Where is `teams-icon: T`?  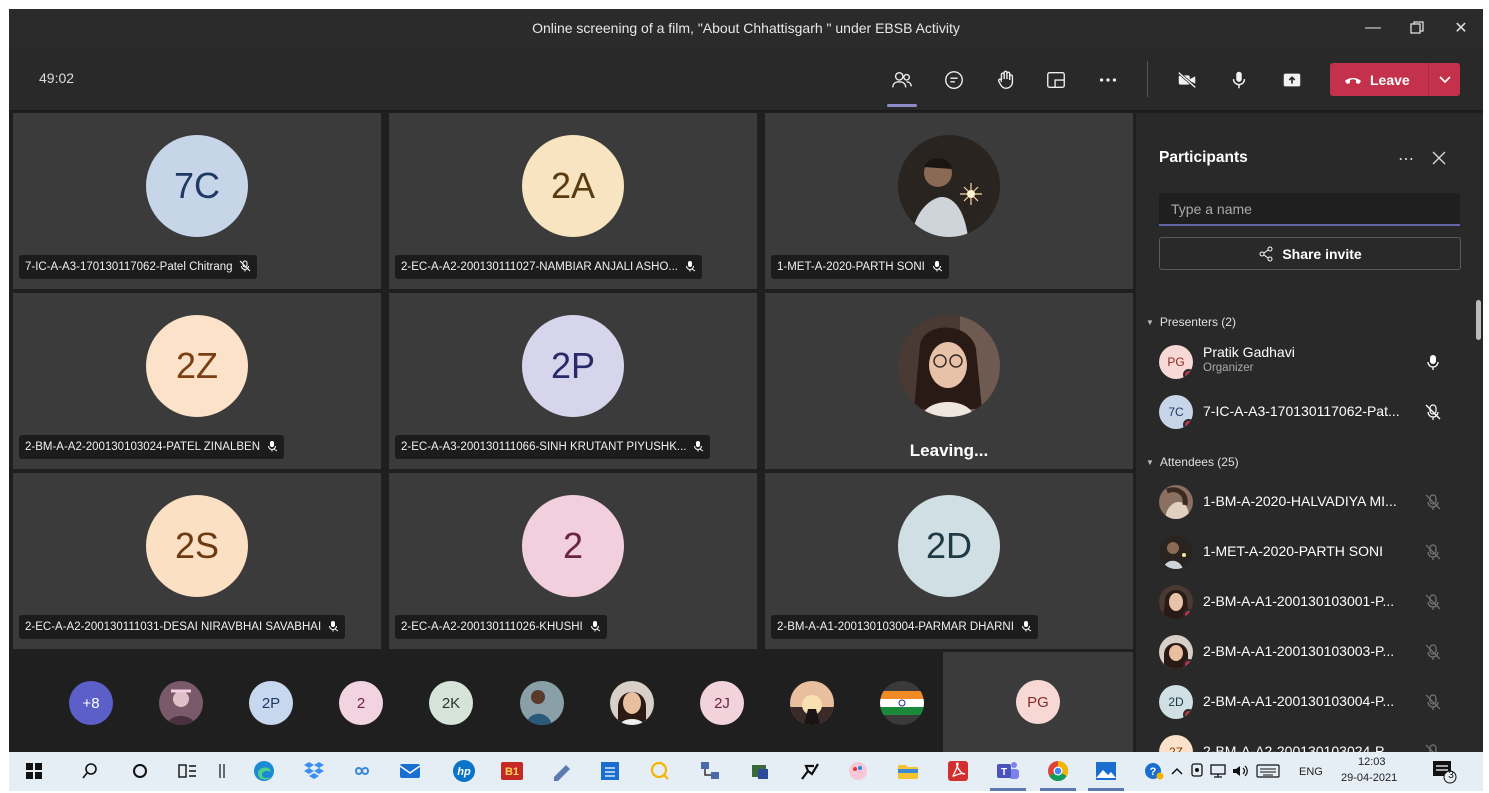
teams-icon: T is located at coordinates (1008, 771).